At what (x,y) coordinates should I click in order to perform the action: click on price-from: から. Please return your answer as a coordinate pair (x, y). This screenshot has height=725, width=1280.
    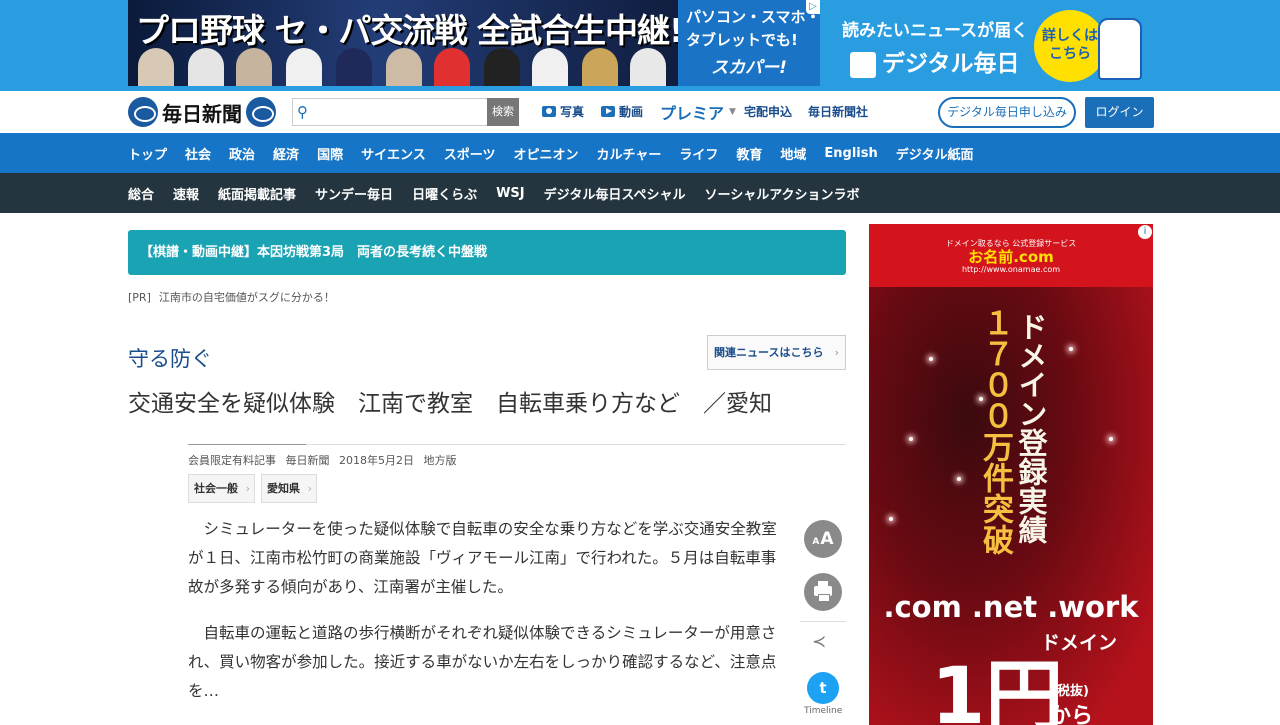
    Looking at the image, I should click on (1071, 714).